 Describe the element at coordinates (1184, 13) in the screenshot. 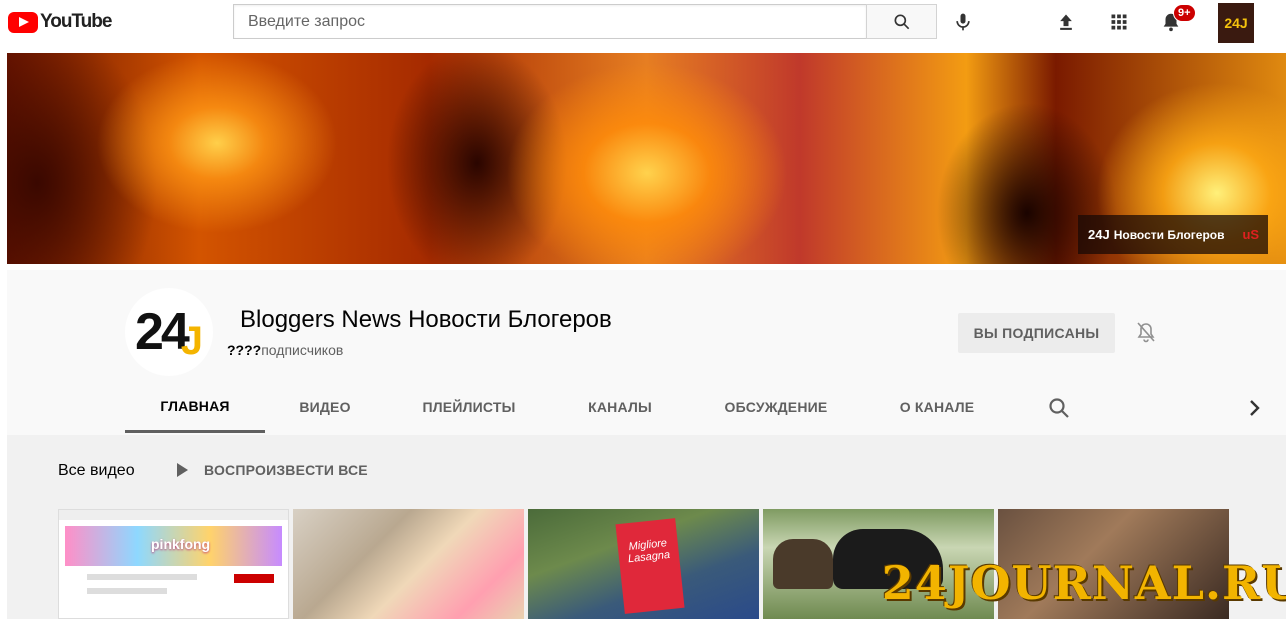

I see `notification-badge: 9+` at that location.